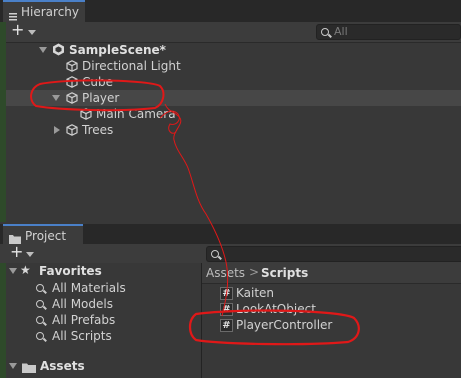 The width and height of the screenshot is (461, 378). I want to click on project-toolbar: +, so click(230, 253).